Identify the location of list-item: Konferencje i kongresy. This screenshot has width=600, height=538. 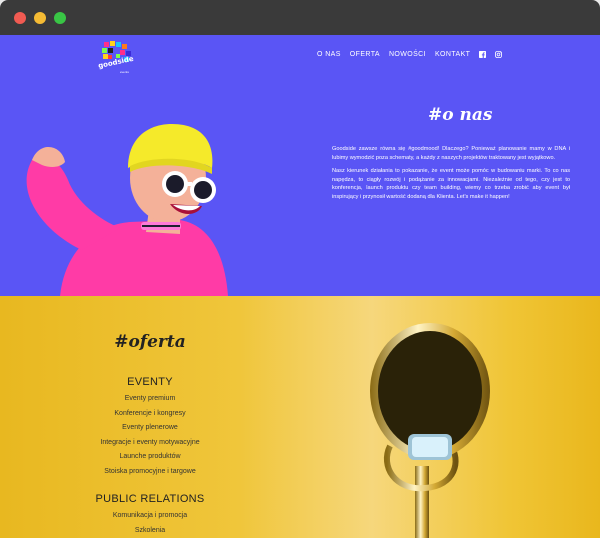
(150, 414).